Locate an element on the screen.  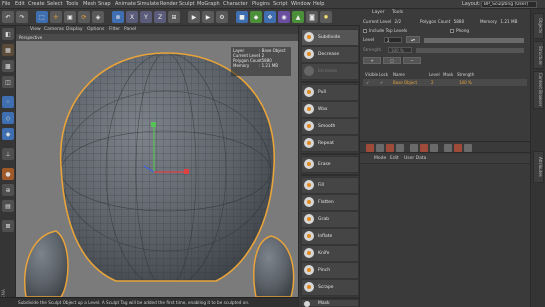
deformer-icon: ◉ is located at coordinates (284, 17).